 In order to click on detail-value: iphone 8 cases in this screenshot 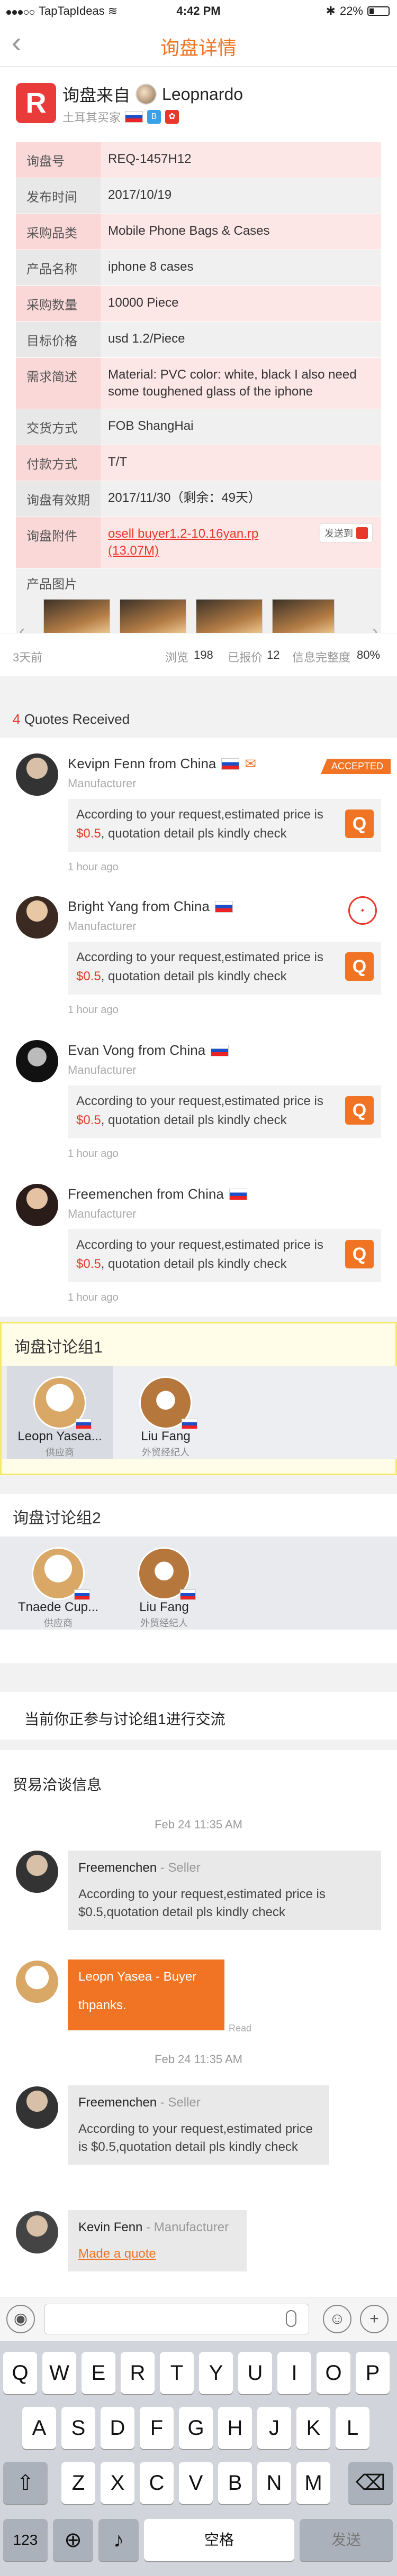, I will do `click(151, 267)`.